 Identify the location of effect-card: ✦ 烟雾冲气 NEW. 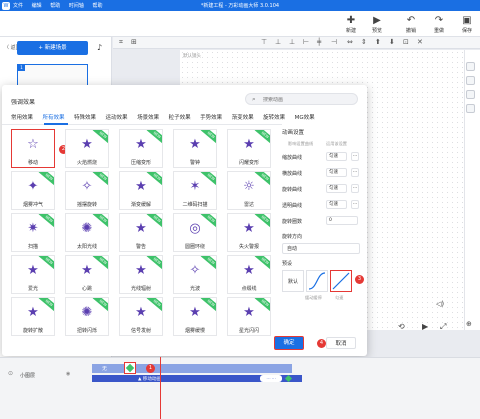
(33, 190).